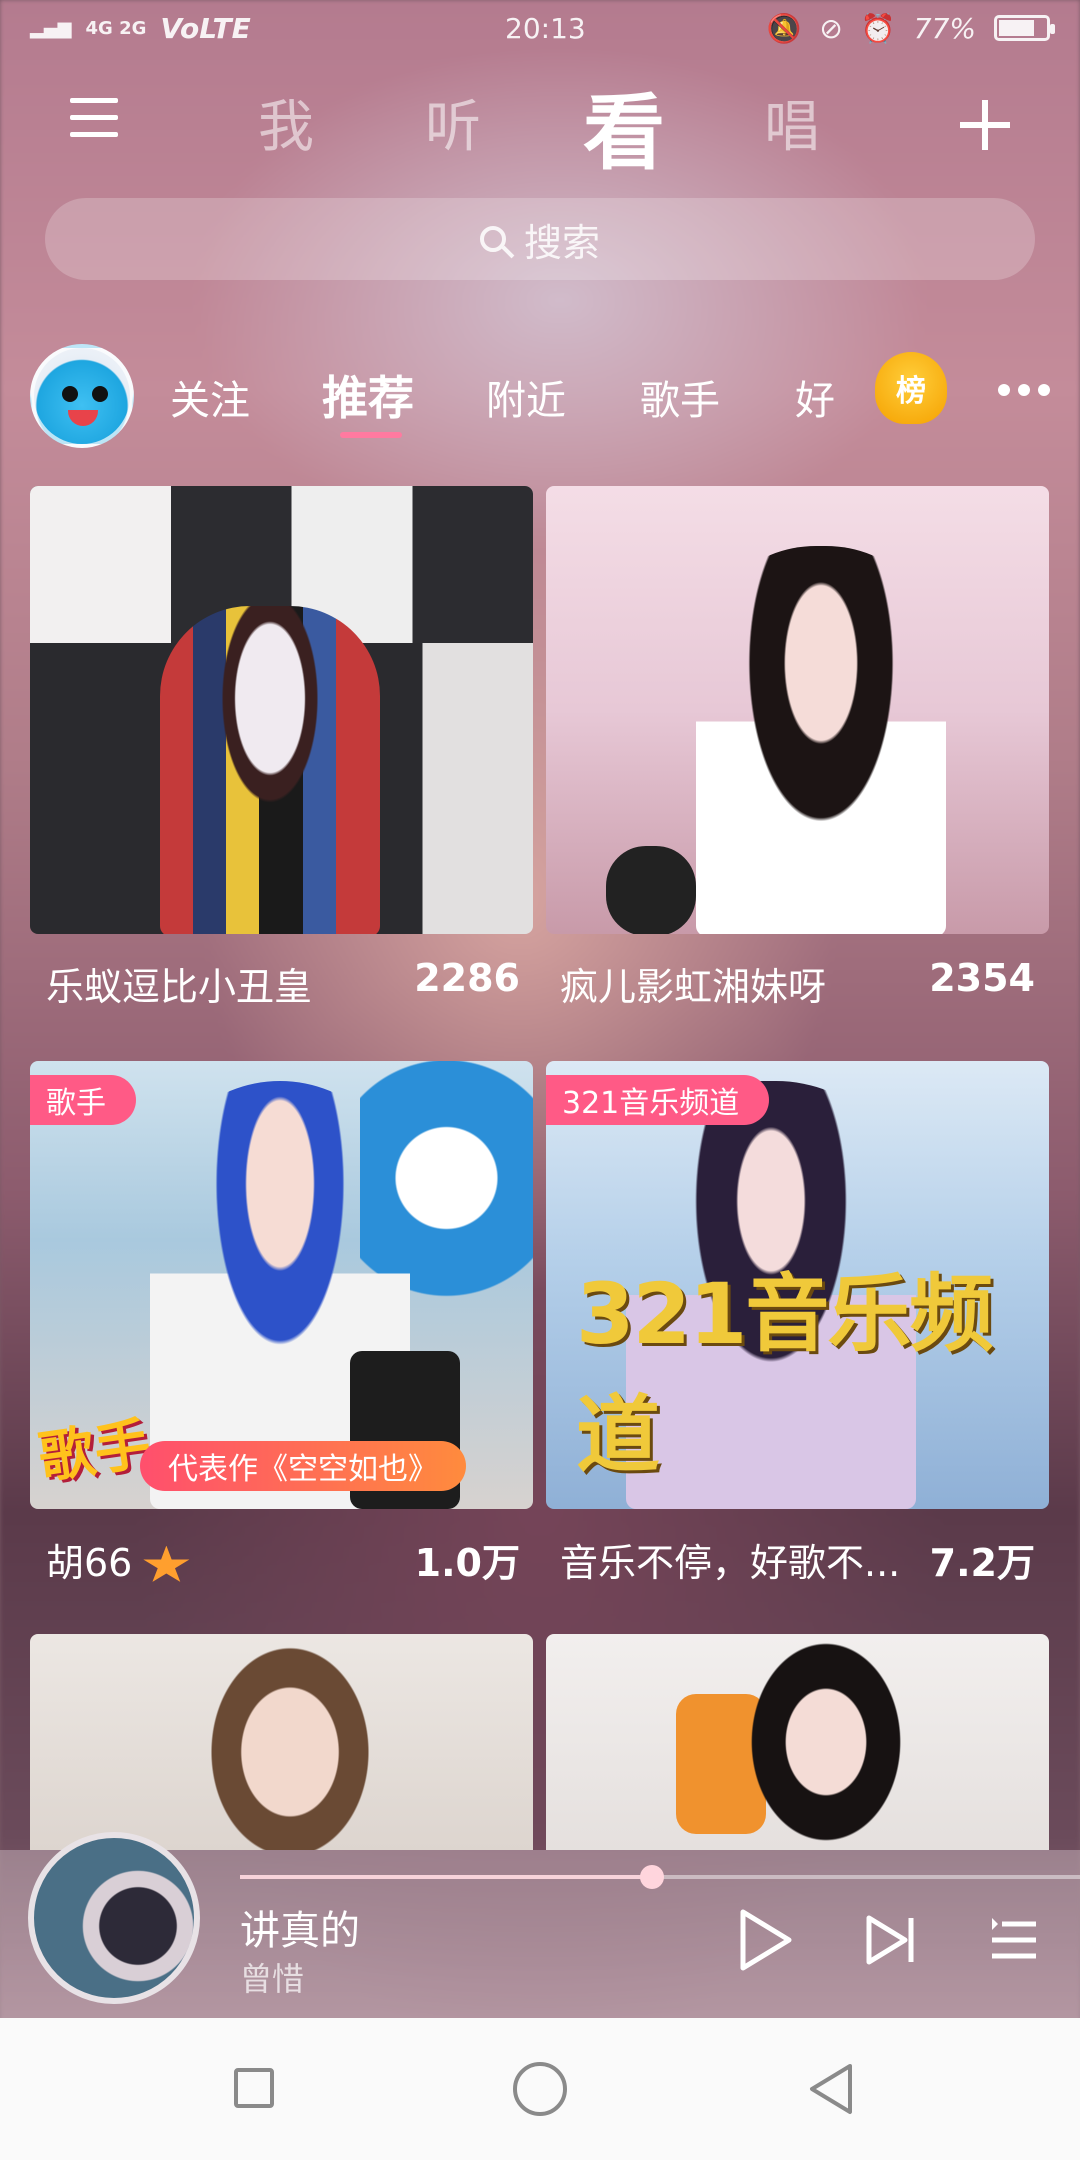 This screenshot has height=2160, width=1080. I want to click on search-input: 搜索, so click(540, 239).